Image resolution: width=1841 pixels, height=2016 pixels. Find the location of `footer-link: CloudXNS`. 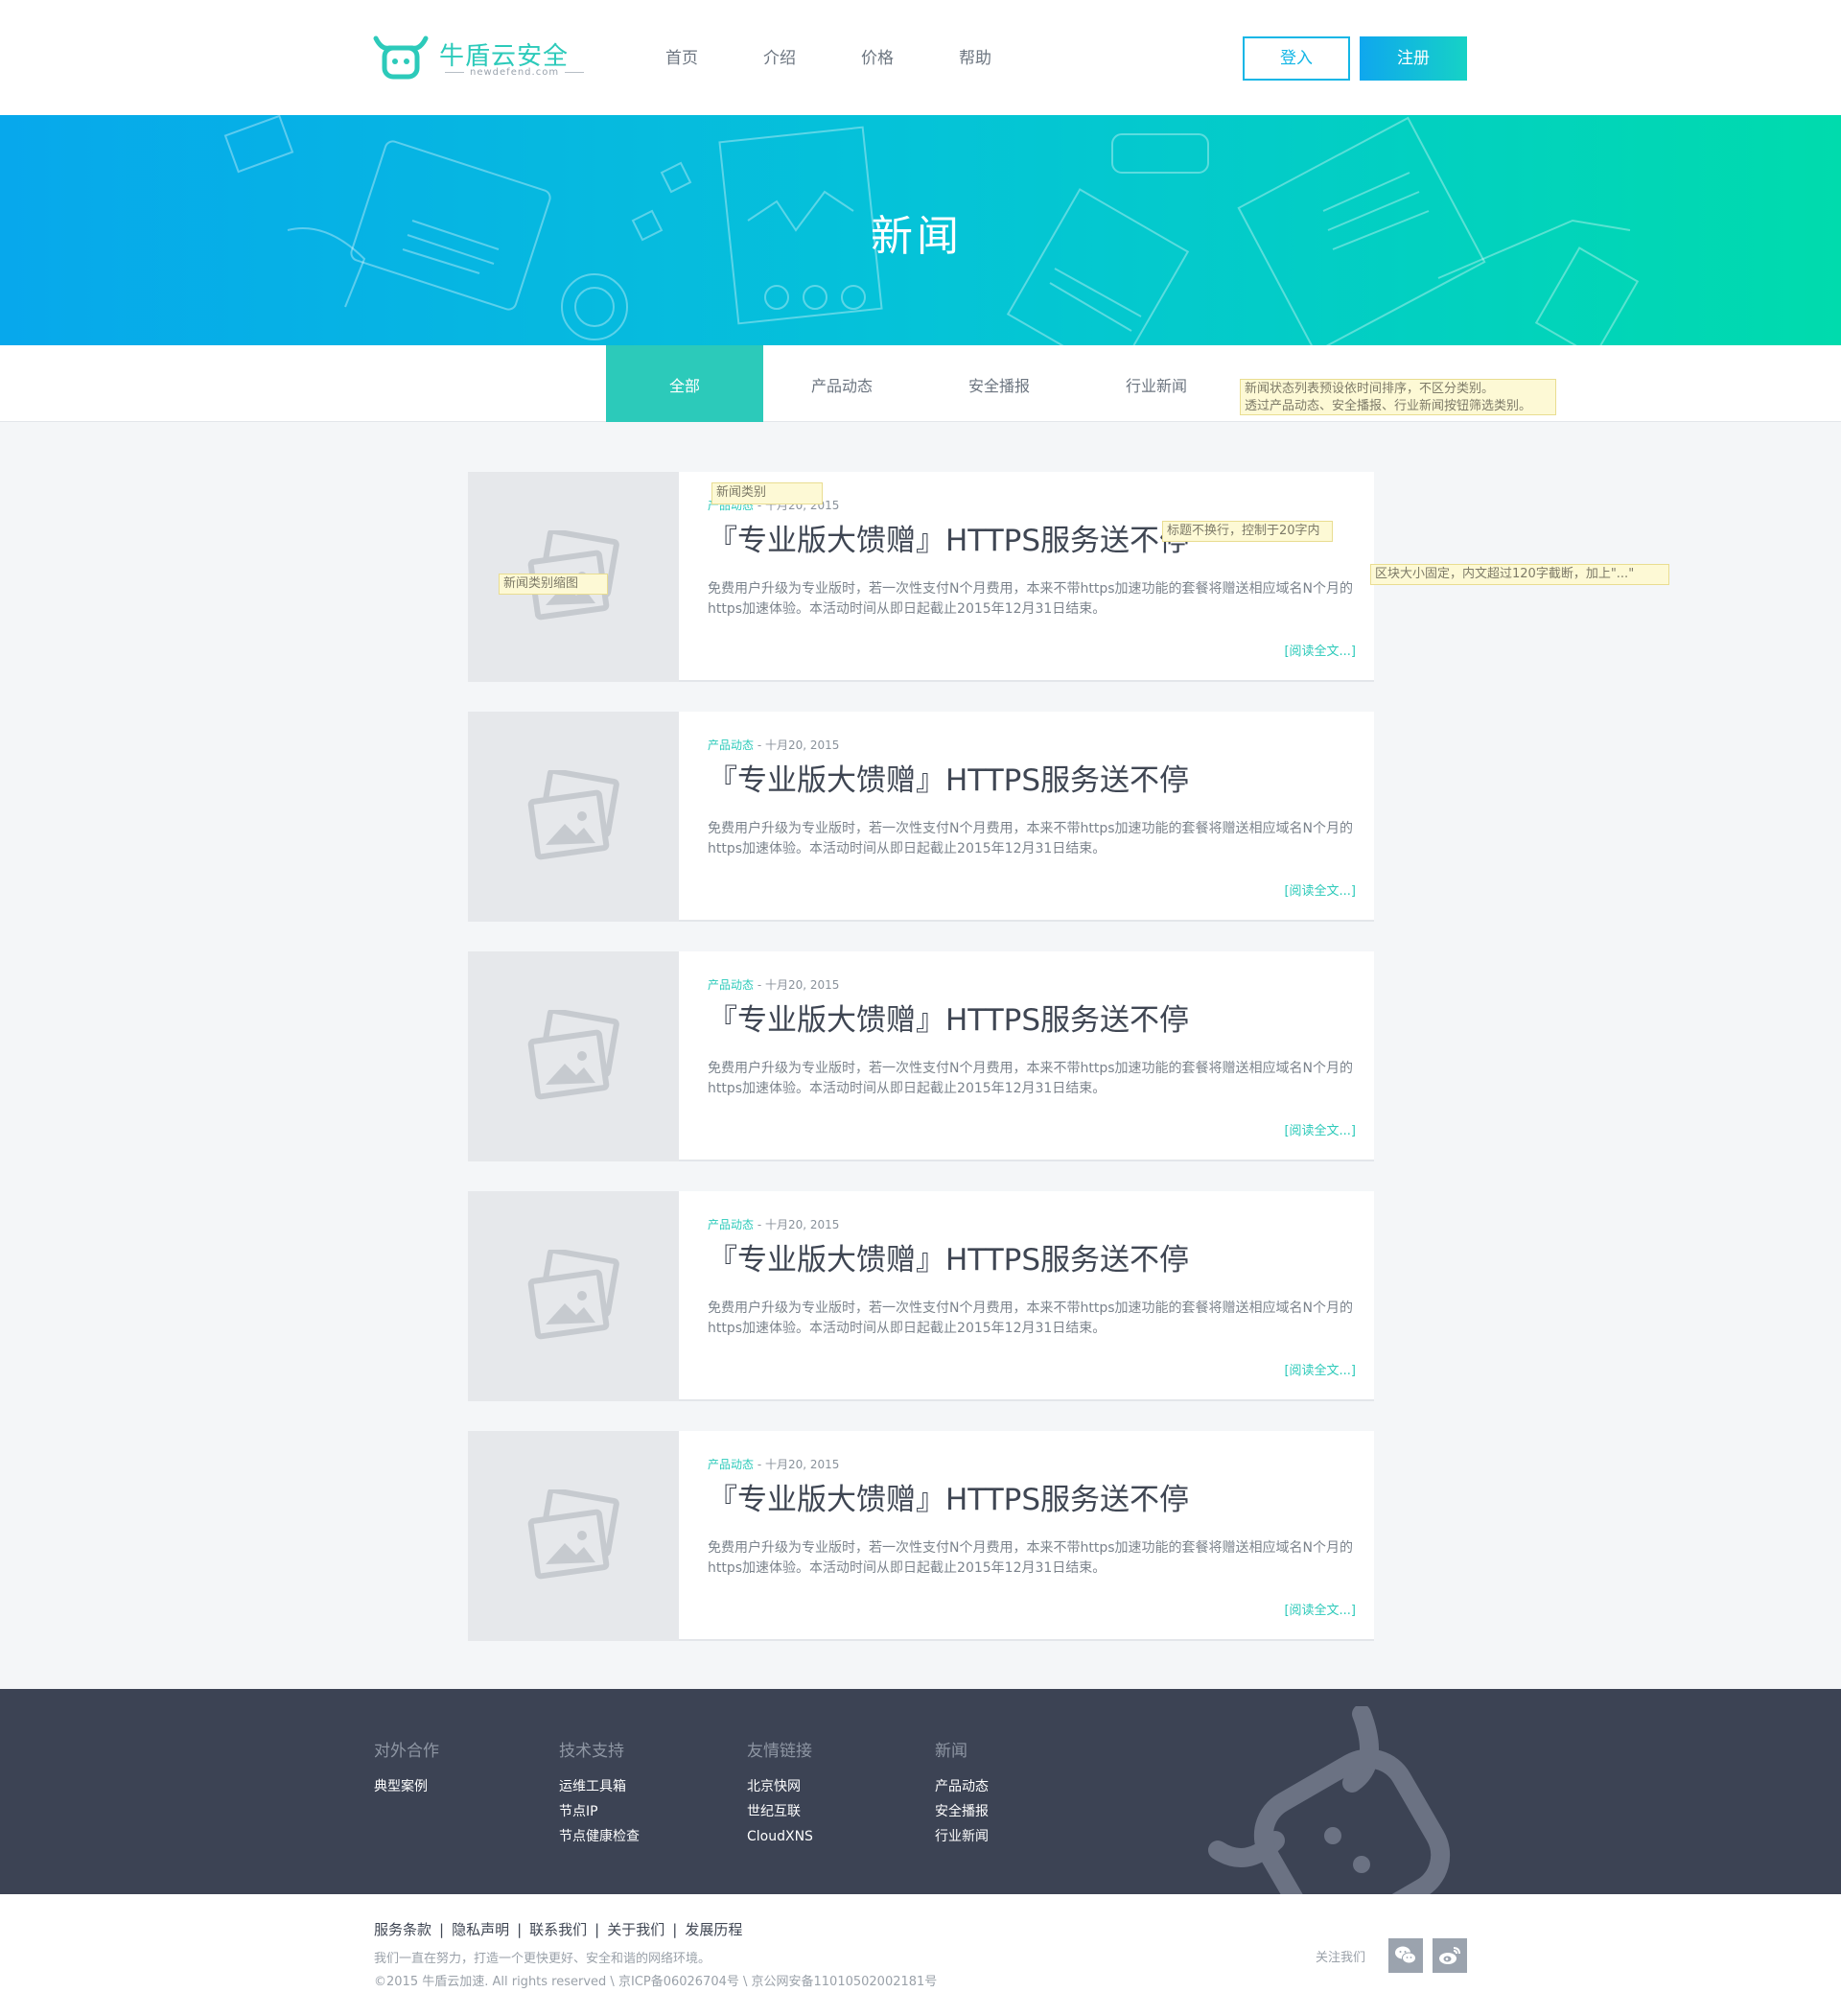

footer-link: CloudXNS is located at coordinates (780, 1837).